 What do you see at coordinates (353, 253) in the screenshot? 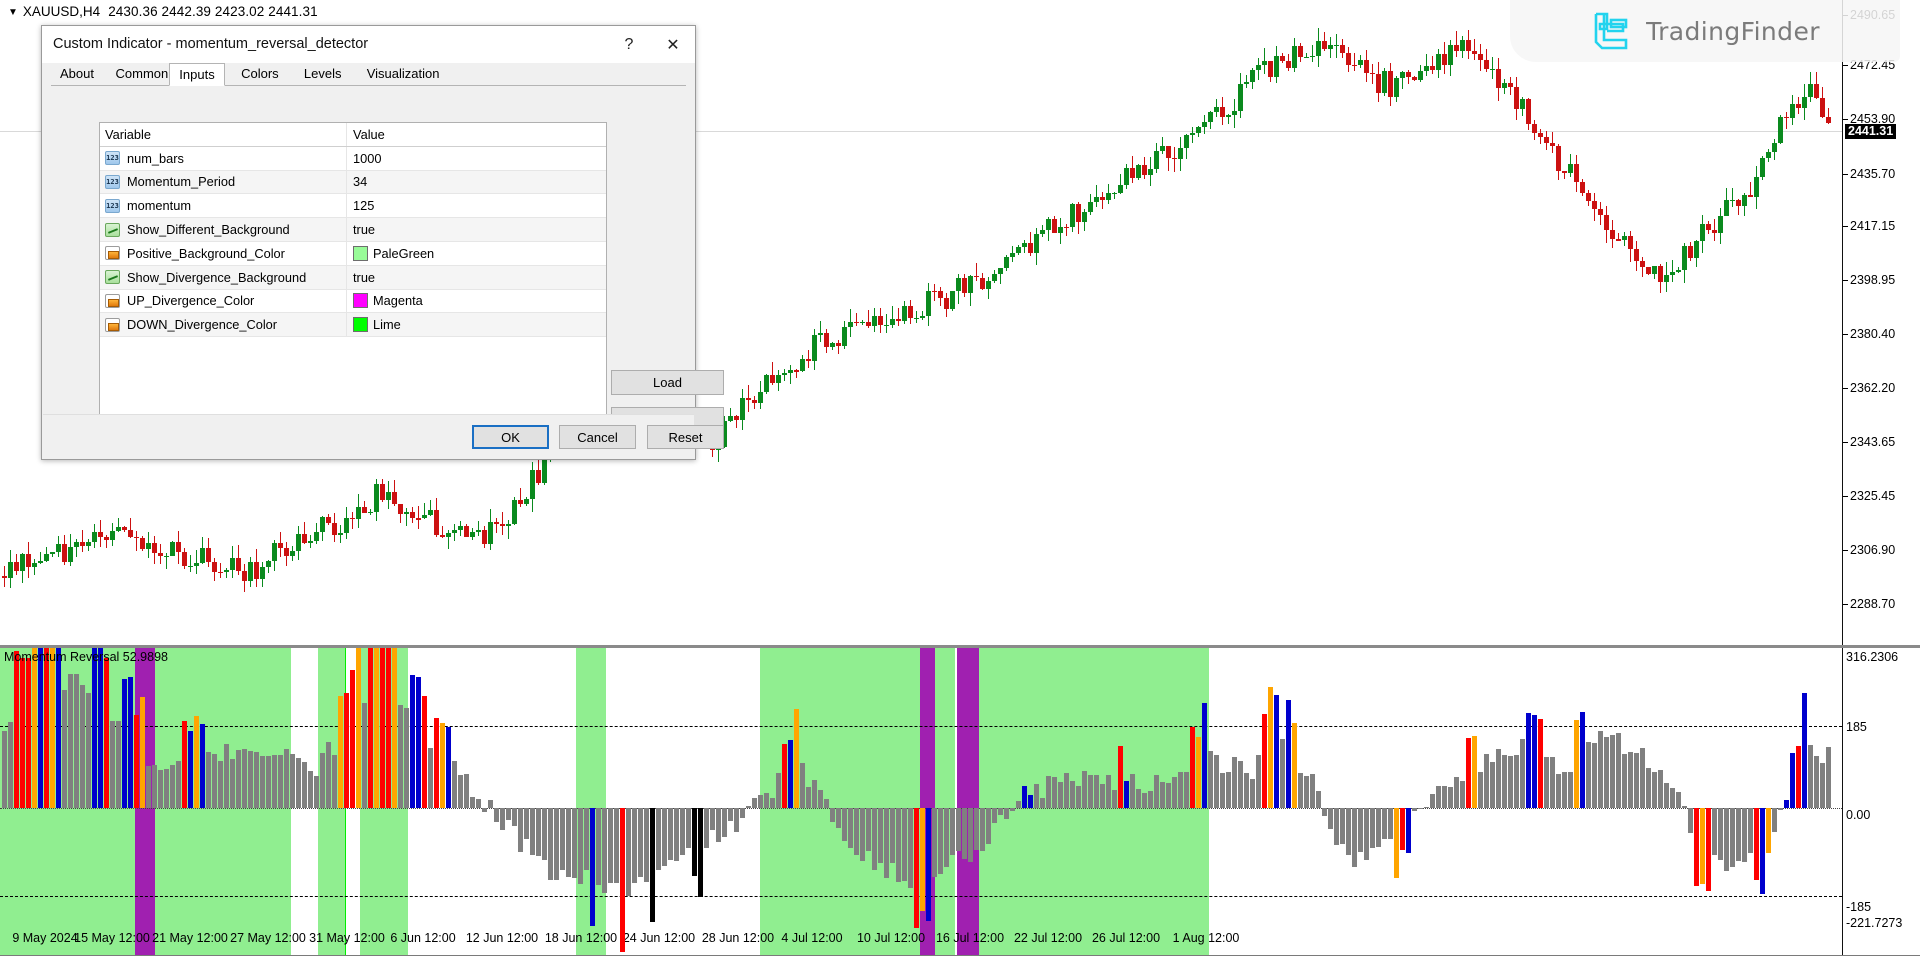
I see `grid-row: Positive_Background_Color PaleGreen` at bounding box center [353, 253].